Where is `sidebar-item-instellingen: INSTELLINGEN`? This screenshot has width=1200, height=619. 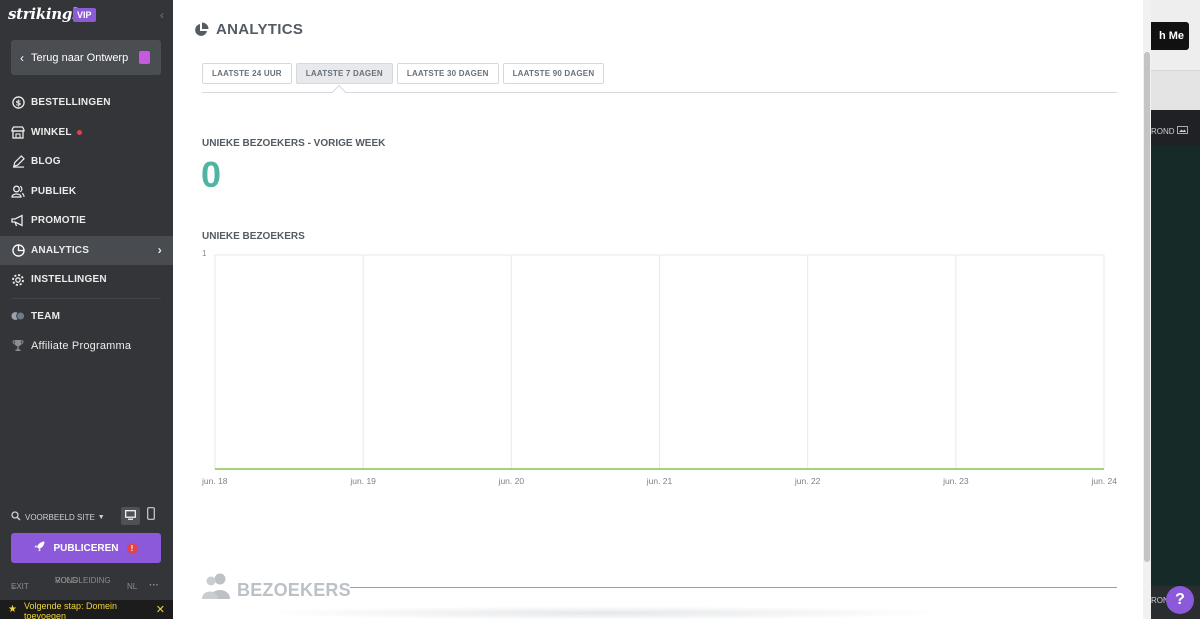
sidebar-item-instellingen: INSTELLINGEN is located at coordinates (86, 280).